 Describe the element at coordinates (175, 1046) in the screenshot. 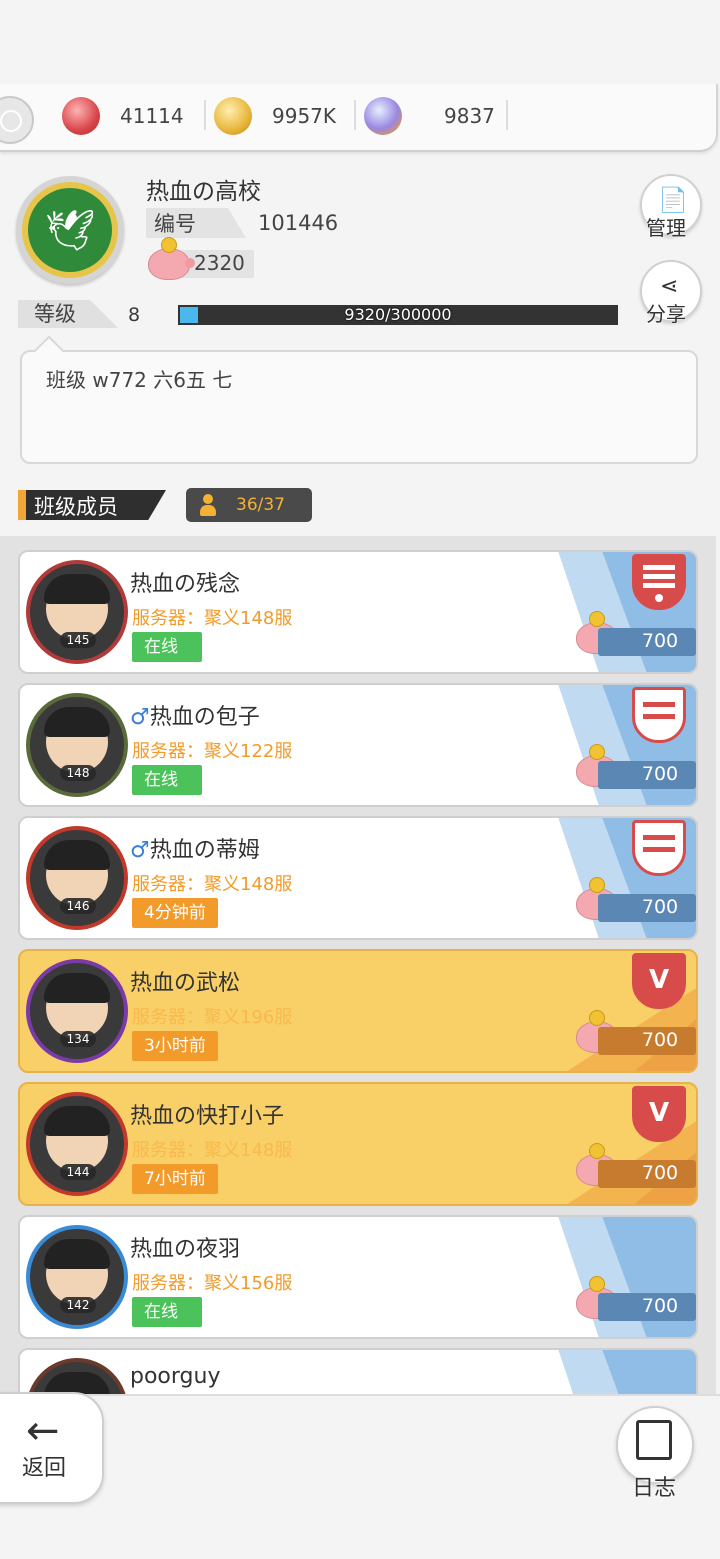

I see `member-status: 3小时前` at that location.